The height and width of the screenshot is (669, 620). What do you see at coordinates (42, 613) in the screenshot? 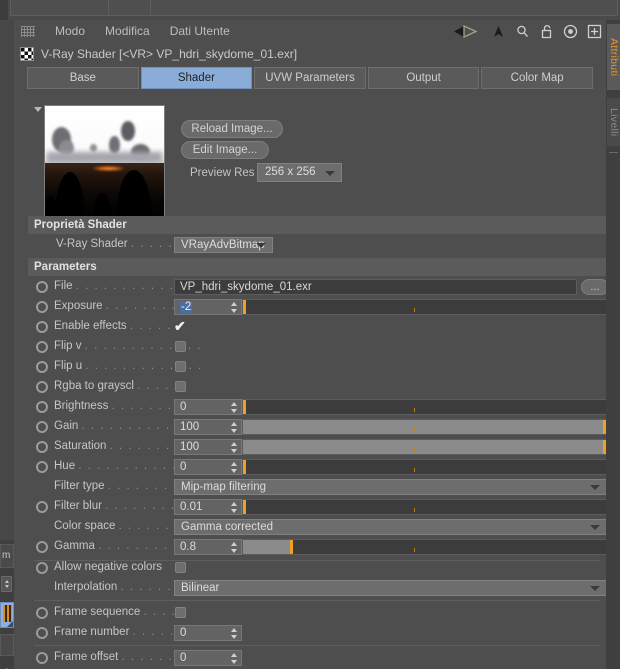
I see `frame-sequence-keyframe-icon` at bounding box center [42, 613].